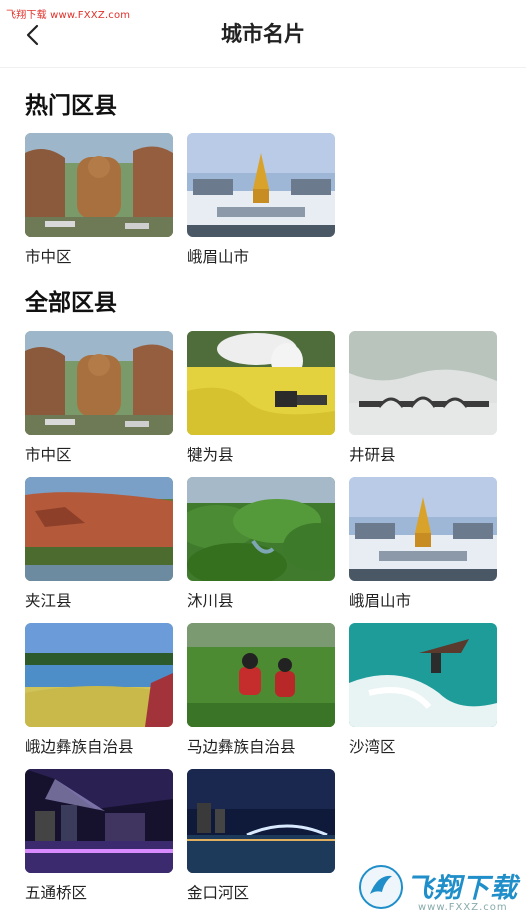 The image size is (526, 921). Describe the element at coordinates (79, 747) in the screenshot. I see `district-label: 峨边彝族自治县` at that location.